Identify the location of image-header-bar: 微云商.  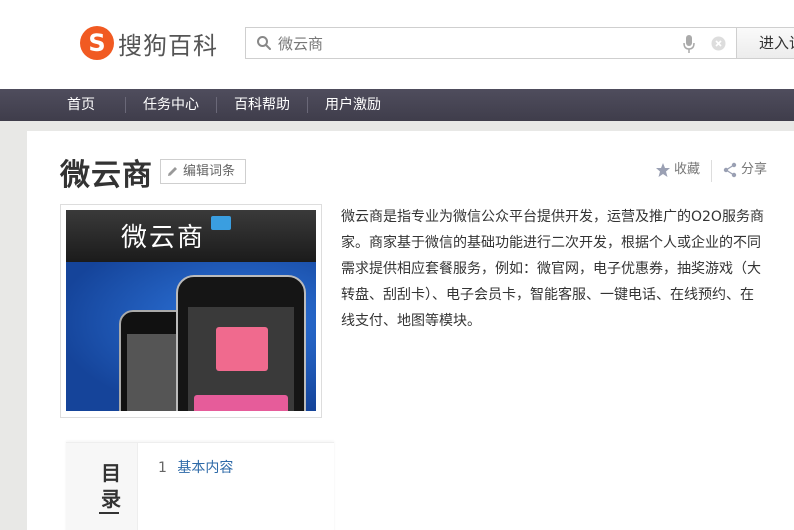
(191, 236).